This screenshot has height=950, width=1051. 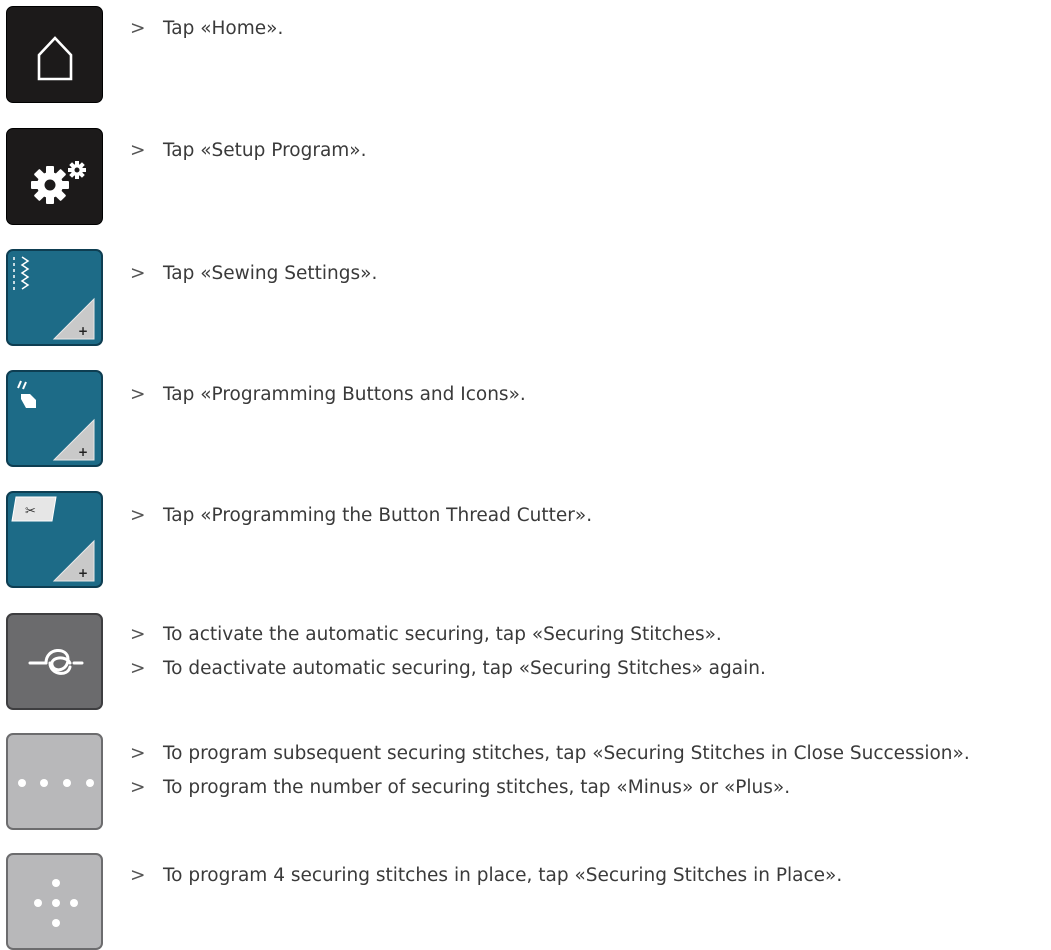 I want to click on sewing-settings-button: +, so click(x=54, y=297).